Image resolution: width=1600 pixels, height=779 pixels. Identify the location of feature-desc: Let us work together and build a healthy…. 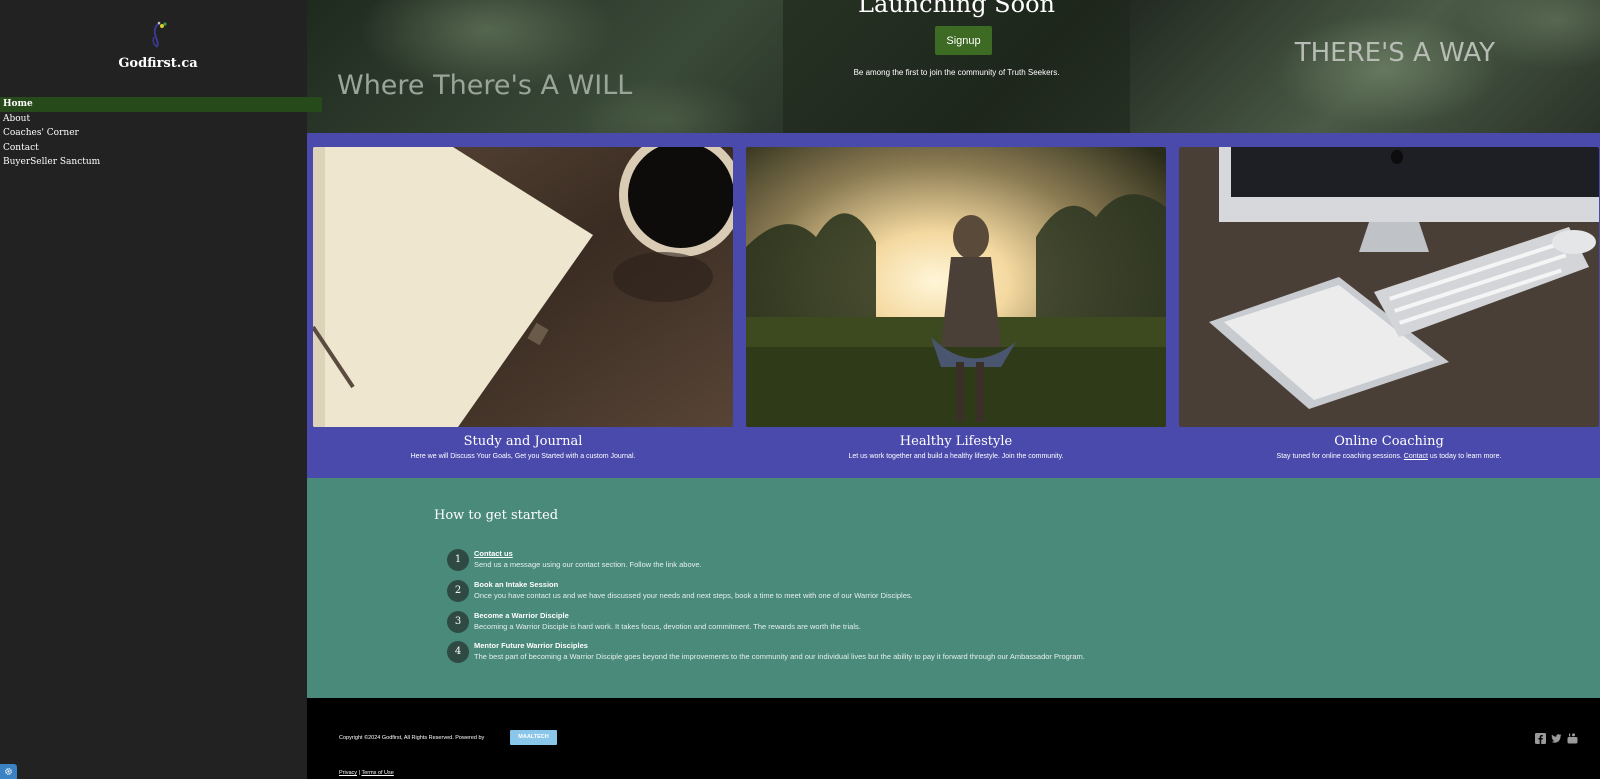
(956, 456).